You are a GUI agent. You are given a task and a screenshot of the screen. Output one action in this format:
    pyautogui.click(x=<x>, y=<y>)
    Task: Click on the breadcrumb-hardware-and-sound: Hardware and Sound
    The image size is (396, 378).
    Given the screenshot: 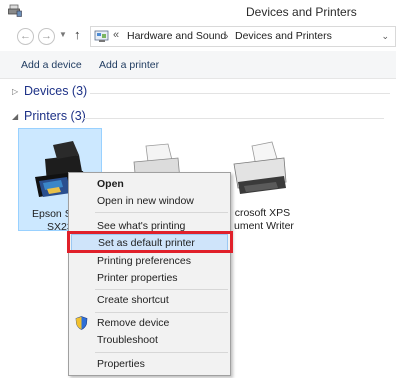 What is the action you would take?
    pyautogui.click(x=176, y=36)
    